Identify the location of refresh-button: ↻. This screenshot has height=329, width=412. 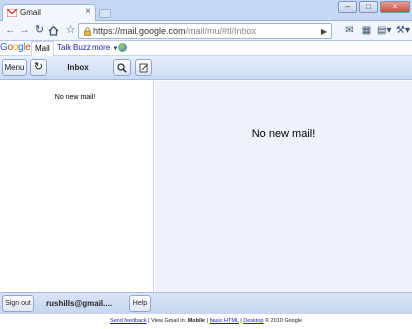
(38, 67).